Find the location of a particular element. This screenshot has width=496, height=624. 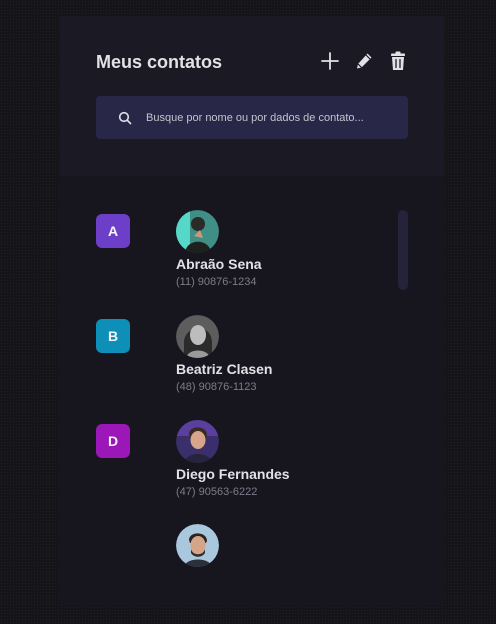

search-bar is located at coordinates (252, 117).